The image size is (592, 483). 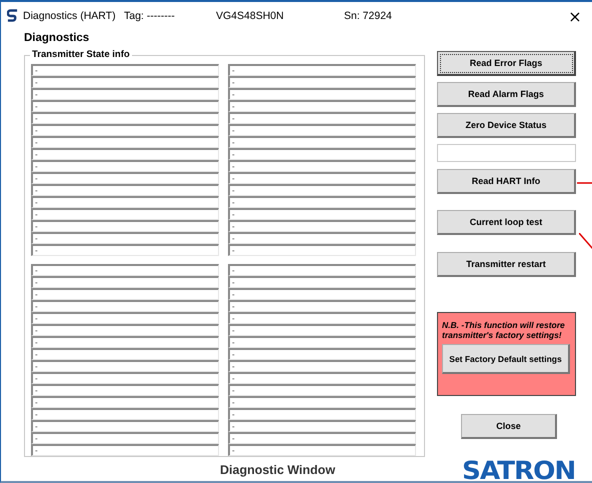 I want to click on close-dialog-button: Close, so click(x=509, y=426).